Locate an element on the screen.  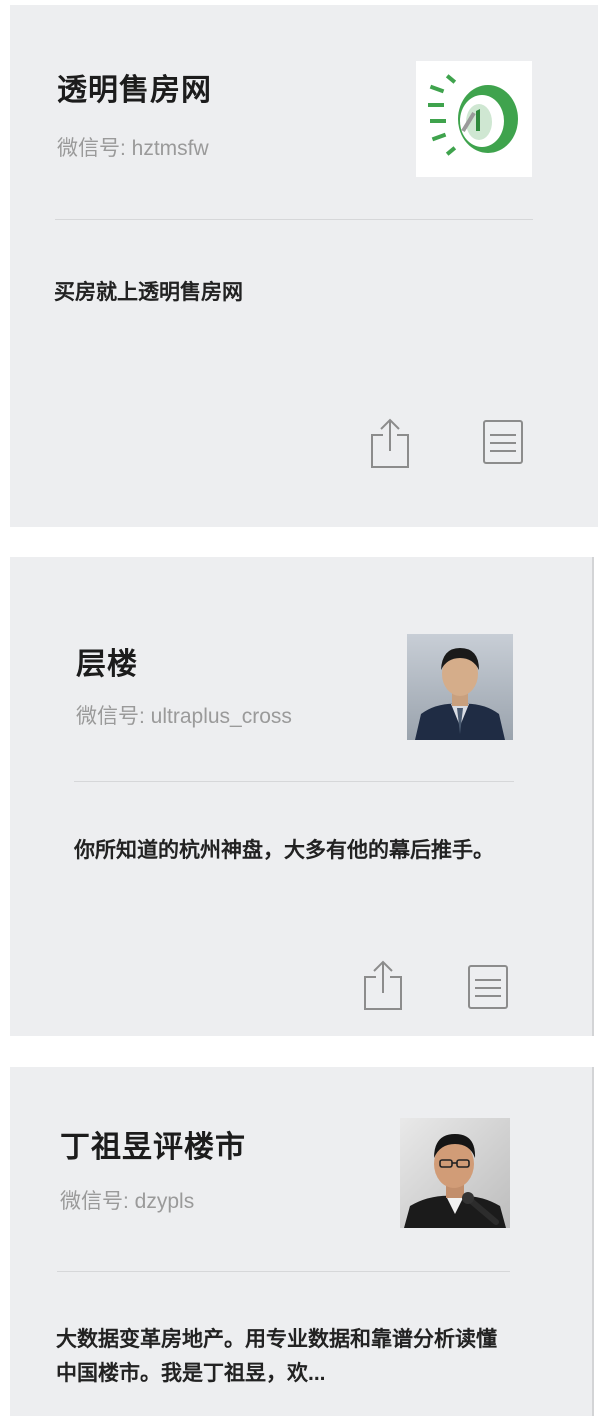
wechat-id: 微信号: ultraplus_cross is located at coordinates (184, 716).